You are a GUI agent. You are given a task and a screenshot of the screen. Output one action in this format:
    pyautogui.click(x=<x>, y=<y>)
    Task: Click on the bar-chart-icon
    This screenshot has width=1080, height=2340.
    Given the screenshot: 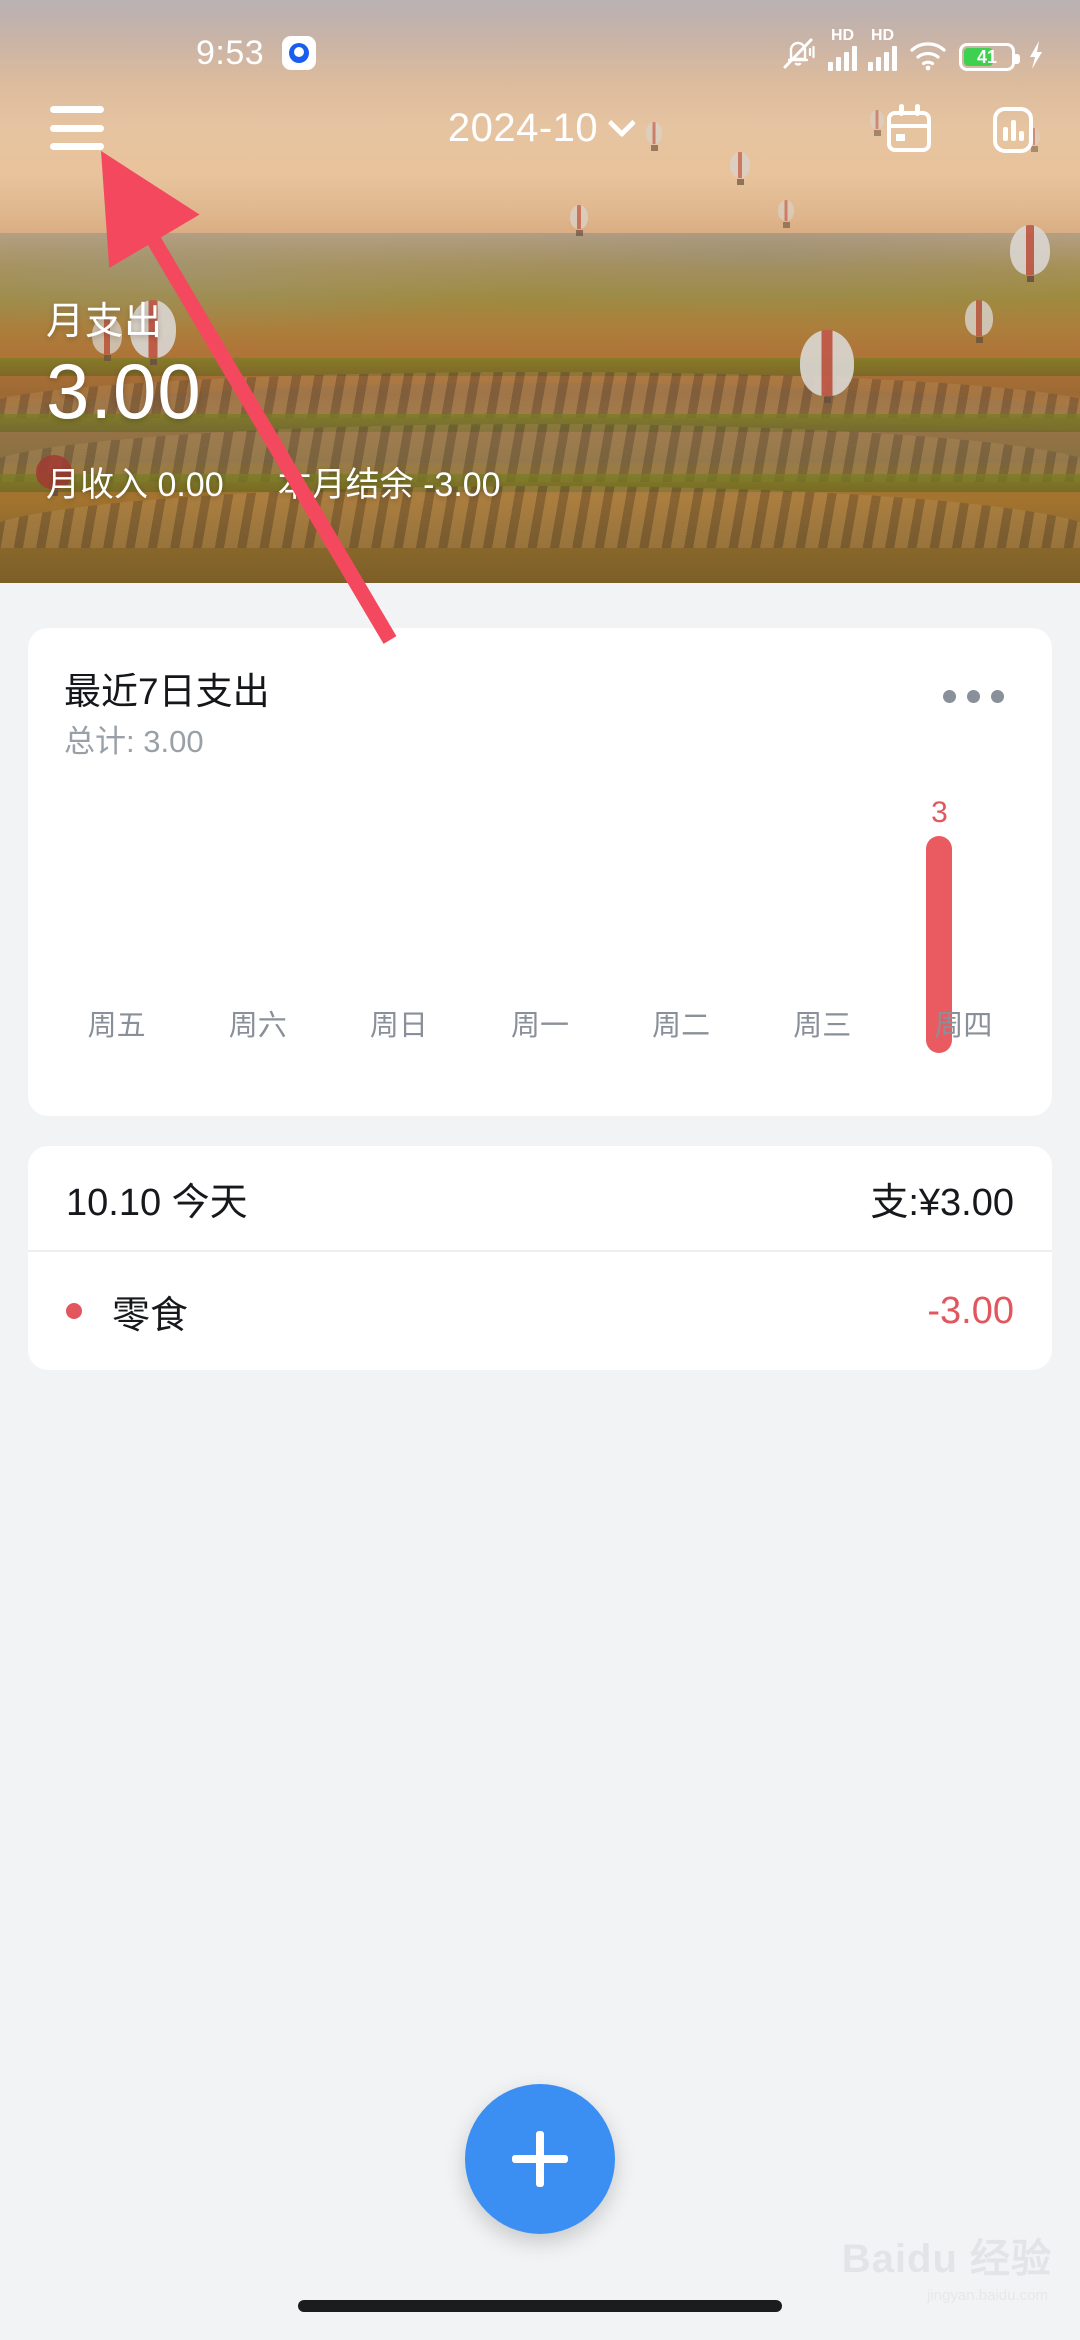 What is the action you would take?
    pyautogui.click(x=1013, y=129)
    